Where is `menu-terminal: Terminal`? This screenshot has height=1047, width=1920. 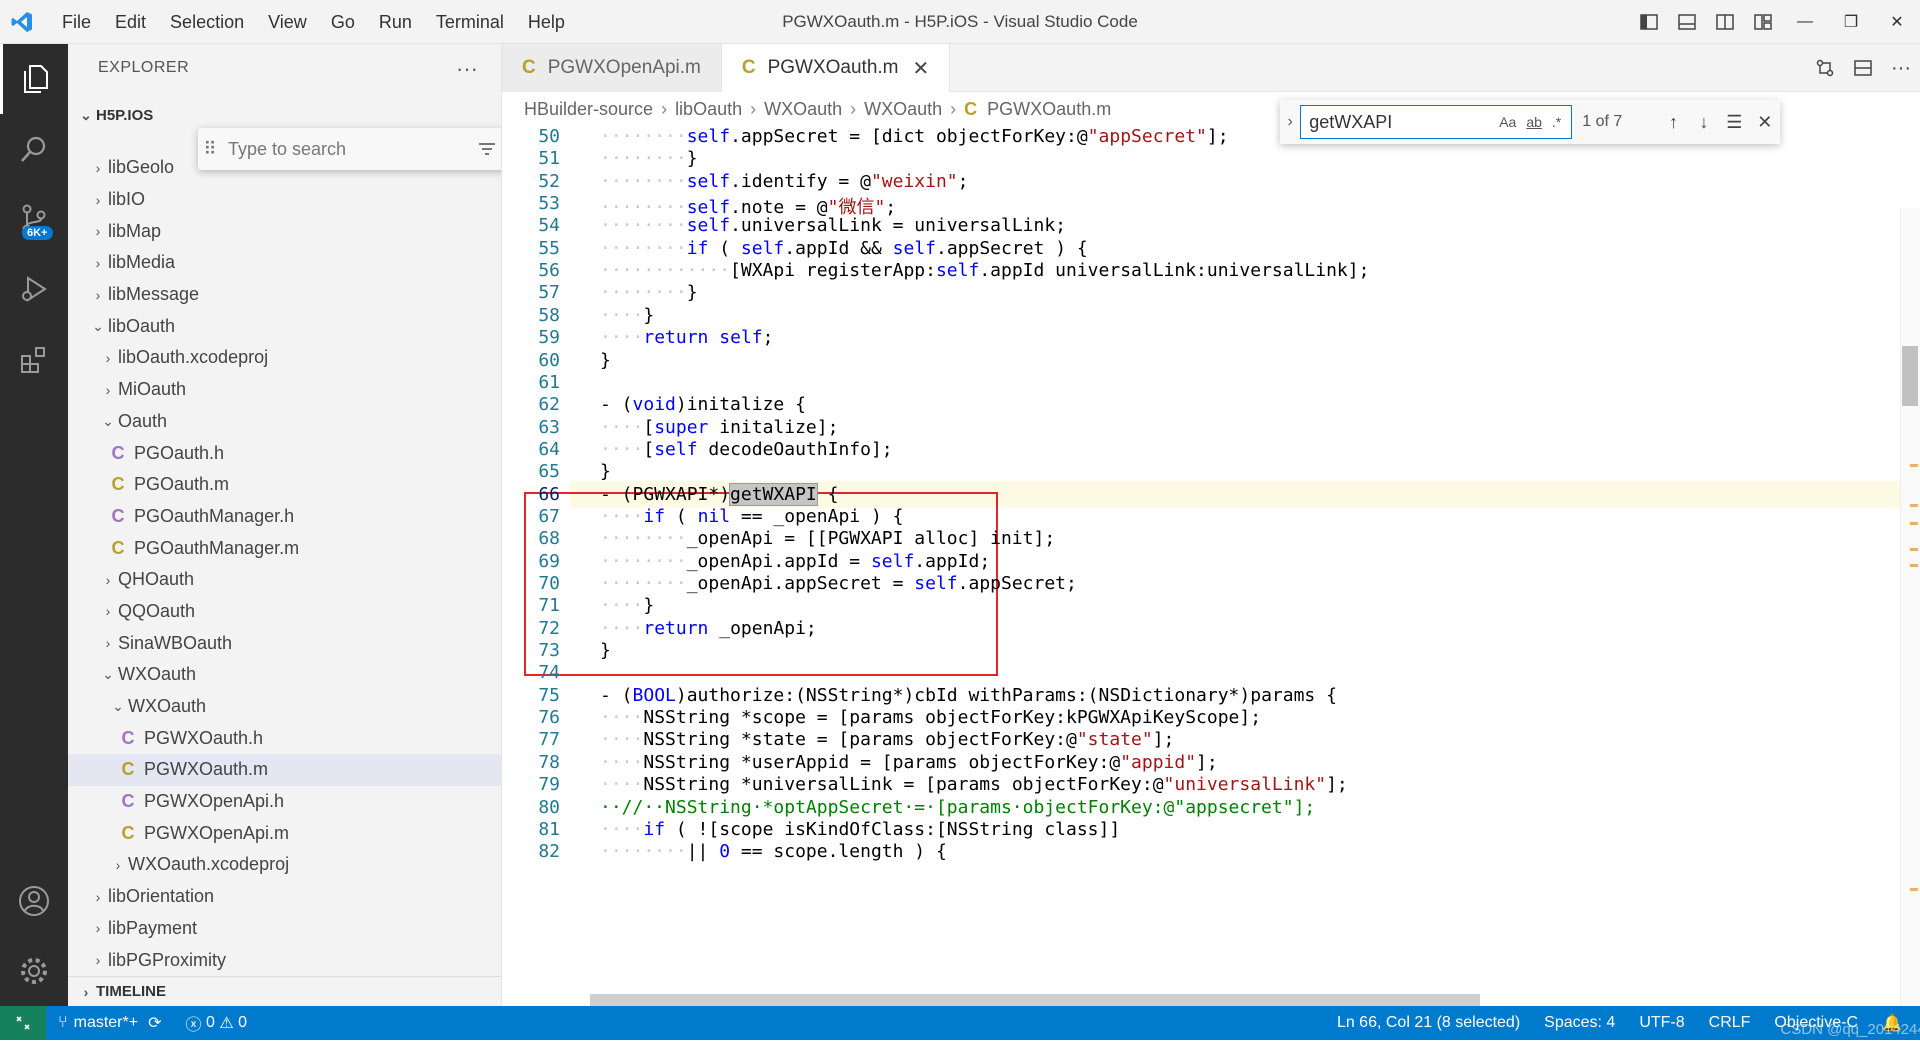 menu-terminal: Terminal is located at coordinates (470, 22).